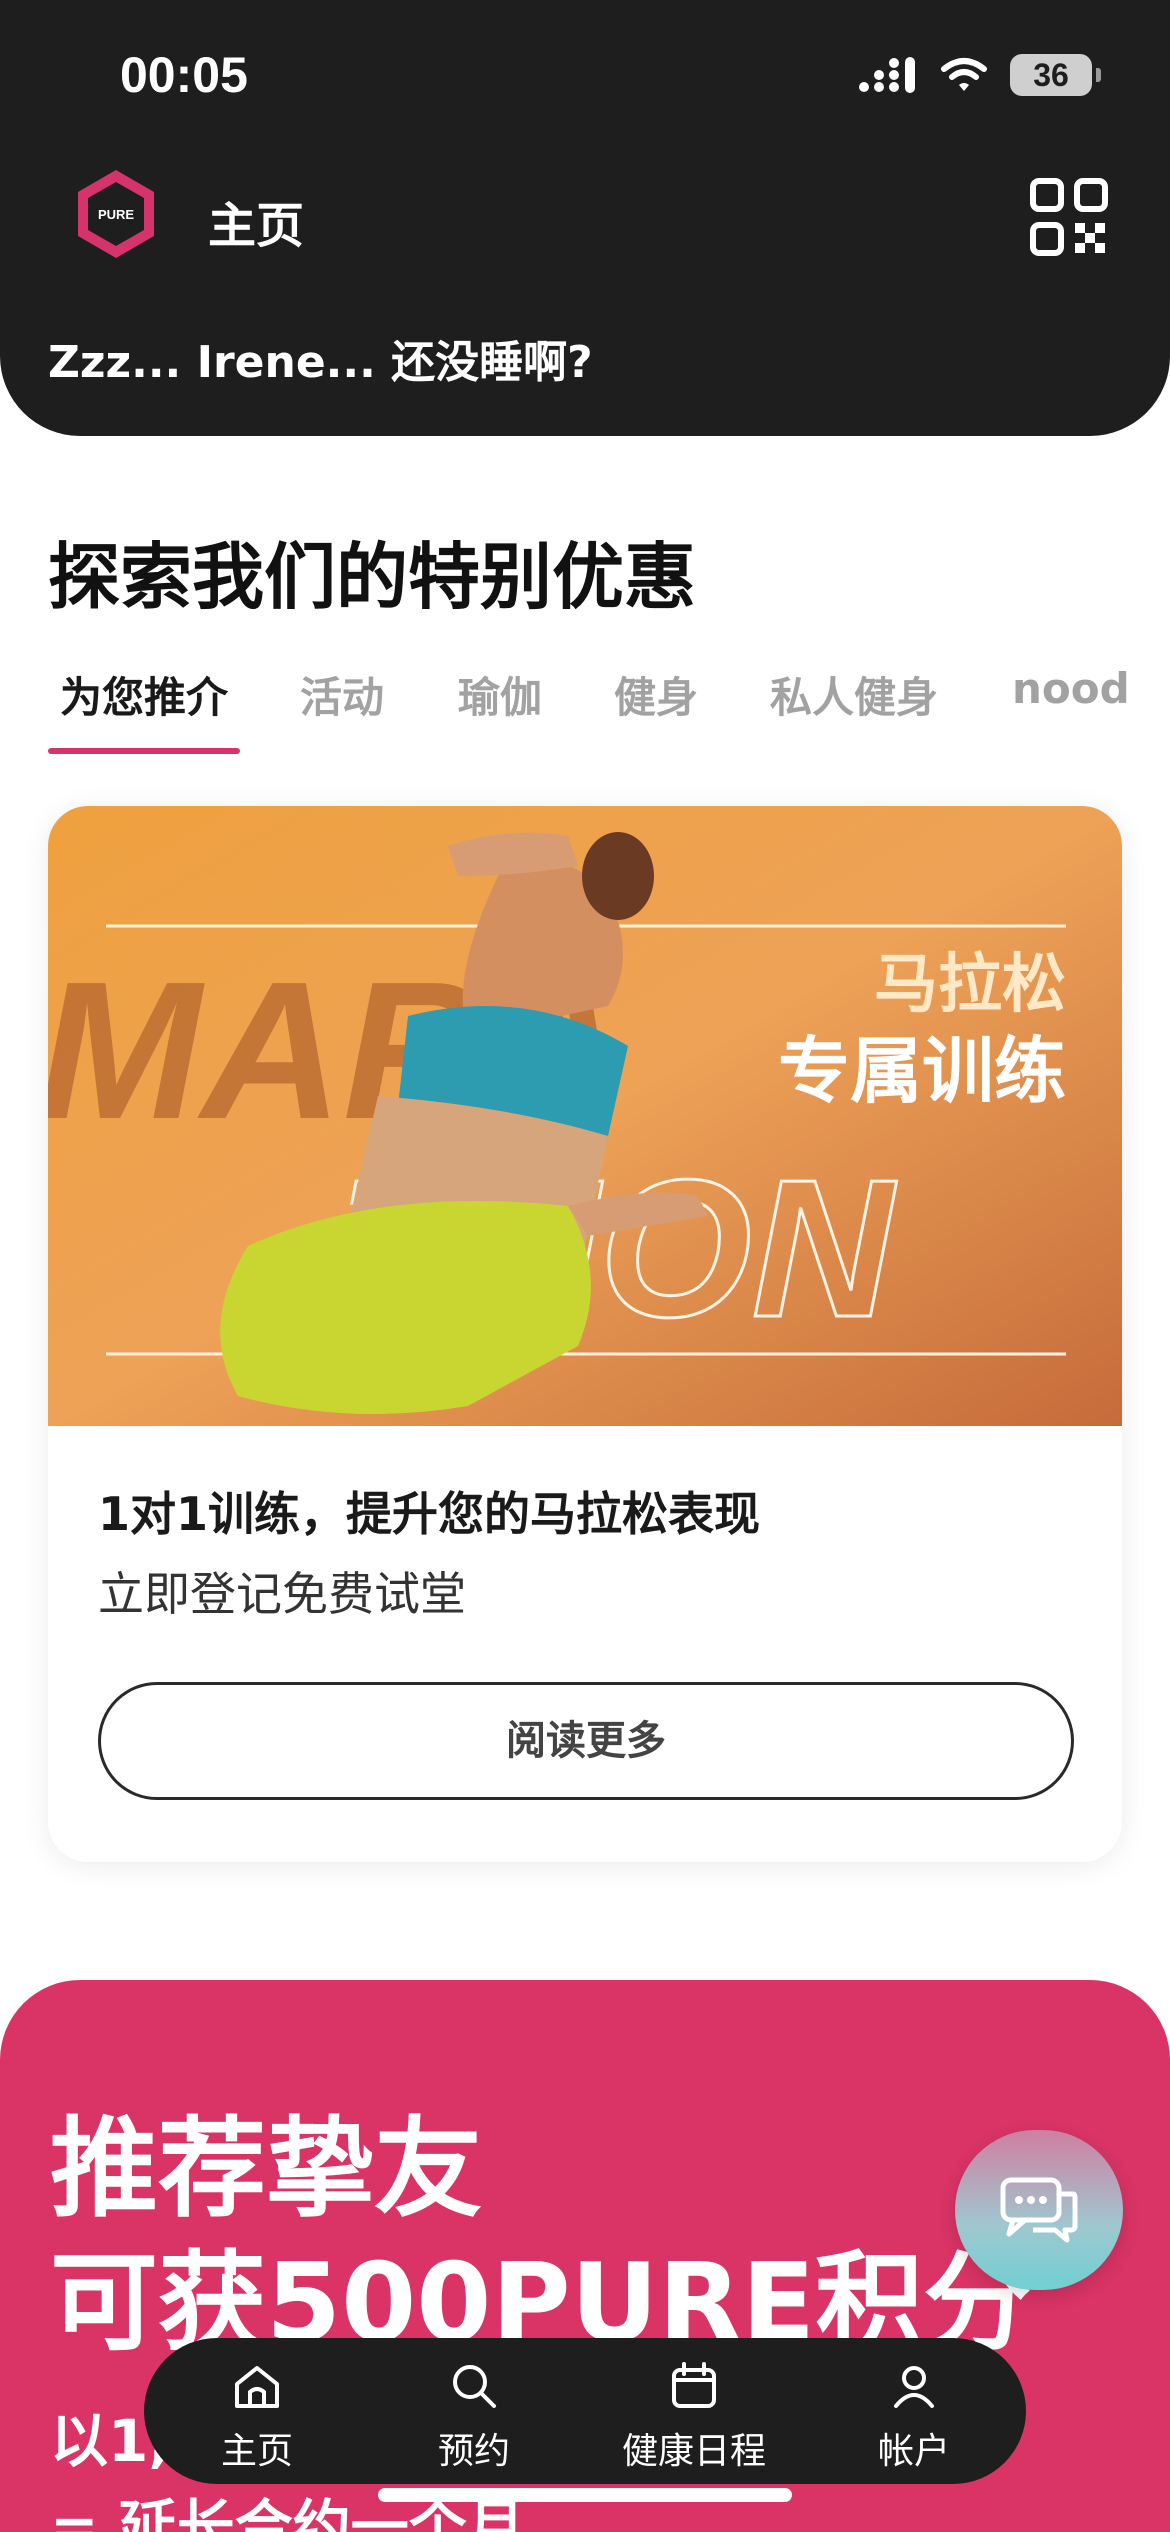  What do you see at coordinates (1071, 688) in the screenshot?
I see `tab-nood: nood` at bounding box center [1071, 688].